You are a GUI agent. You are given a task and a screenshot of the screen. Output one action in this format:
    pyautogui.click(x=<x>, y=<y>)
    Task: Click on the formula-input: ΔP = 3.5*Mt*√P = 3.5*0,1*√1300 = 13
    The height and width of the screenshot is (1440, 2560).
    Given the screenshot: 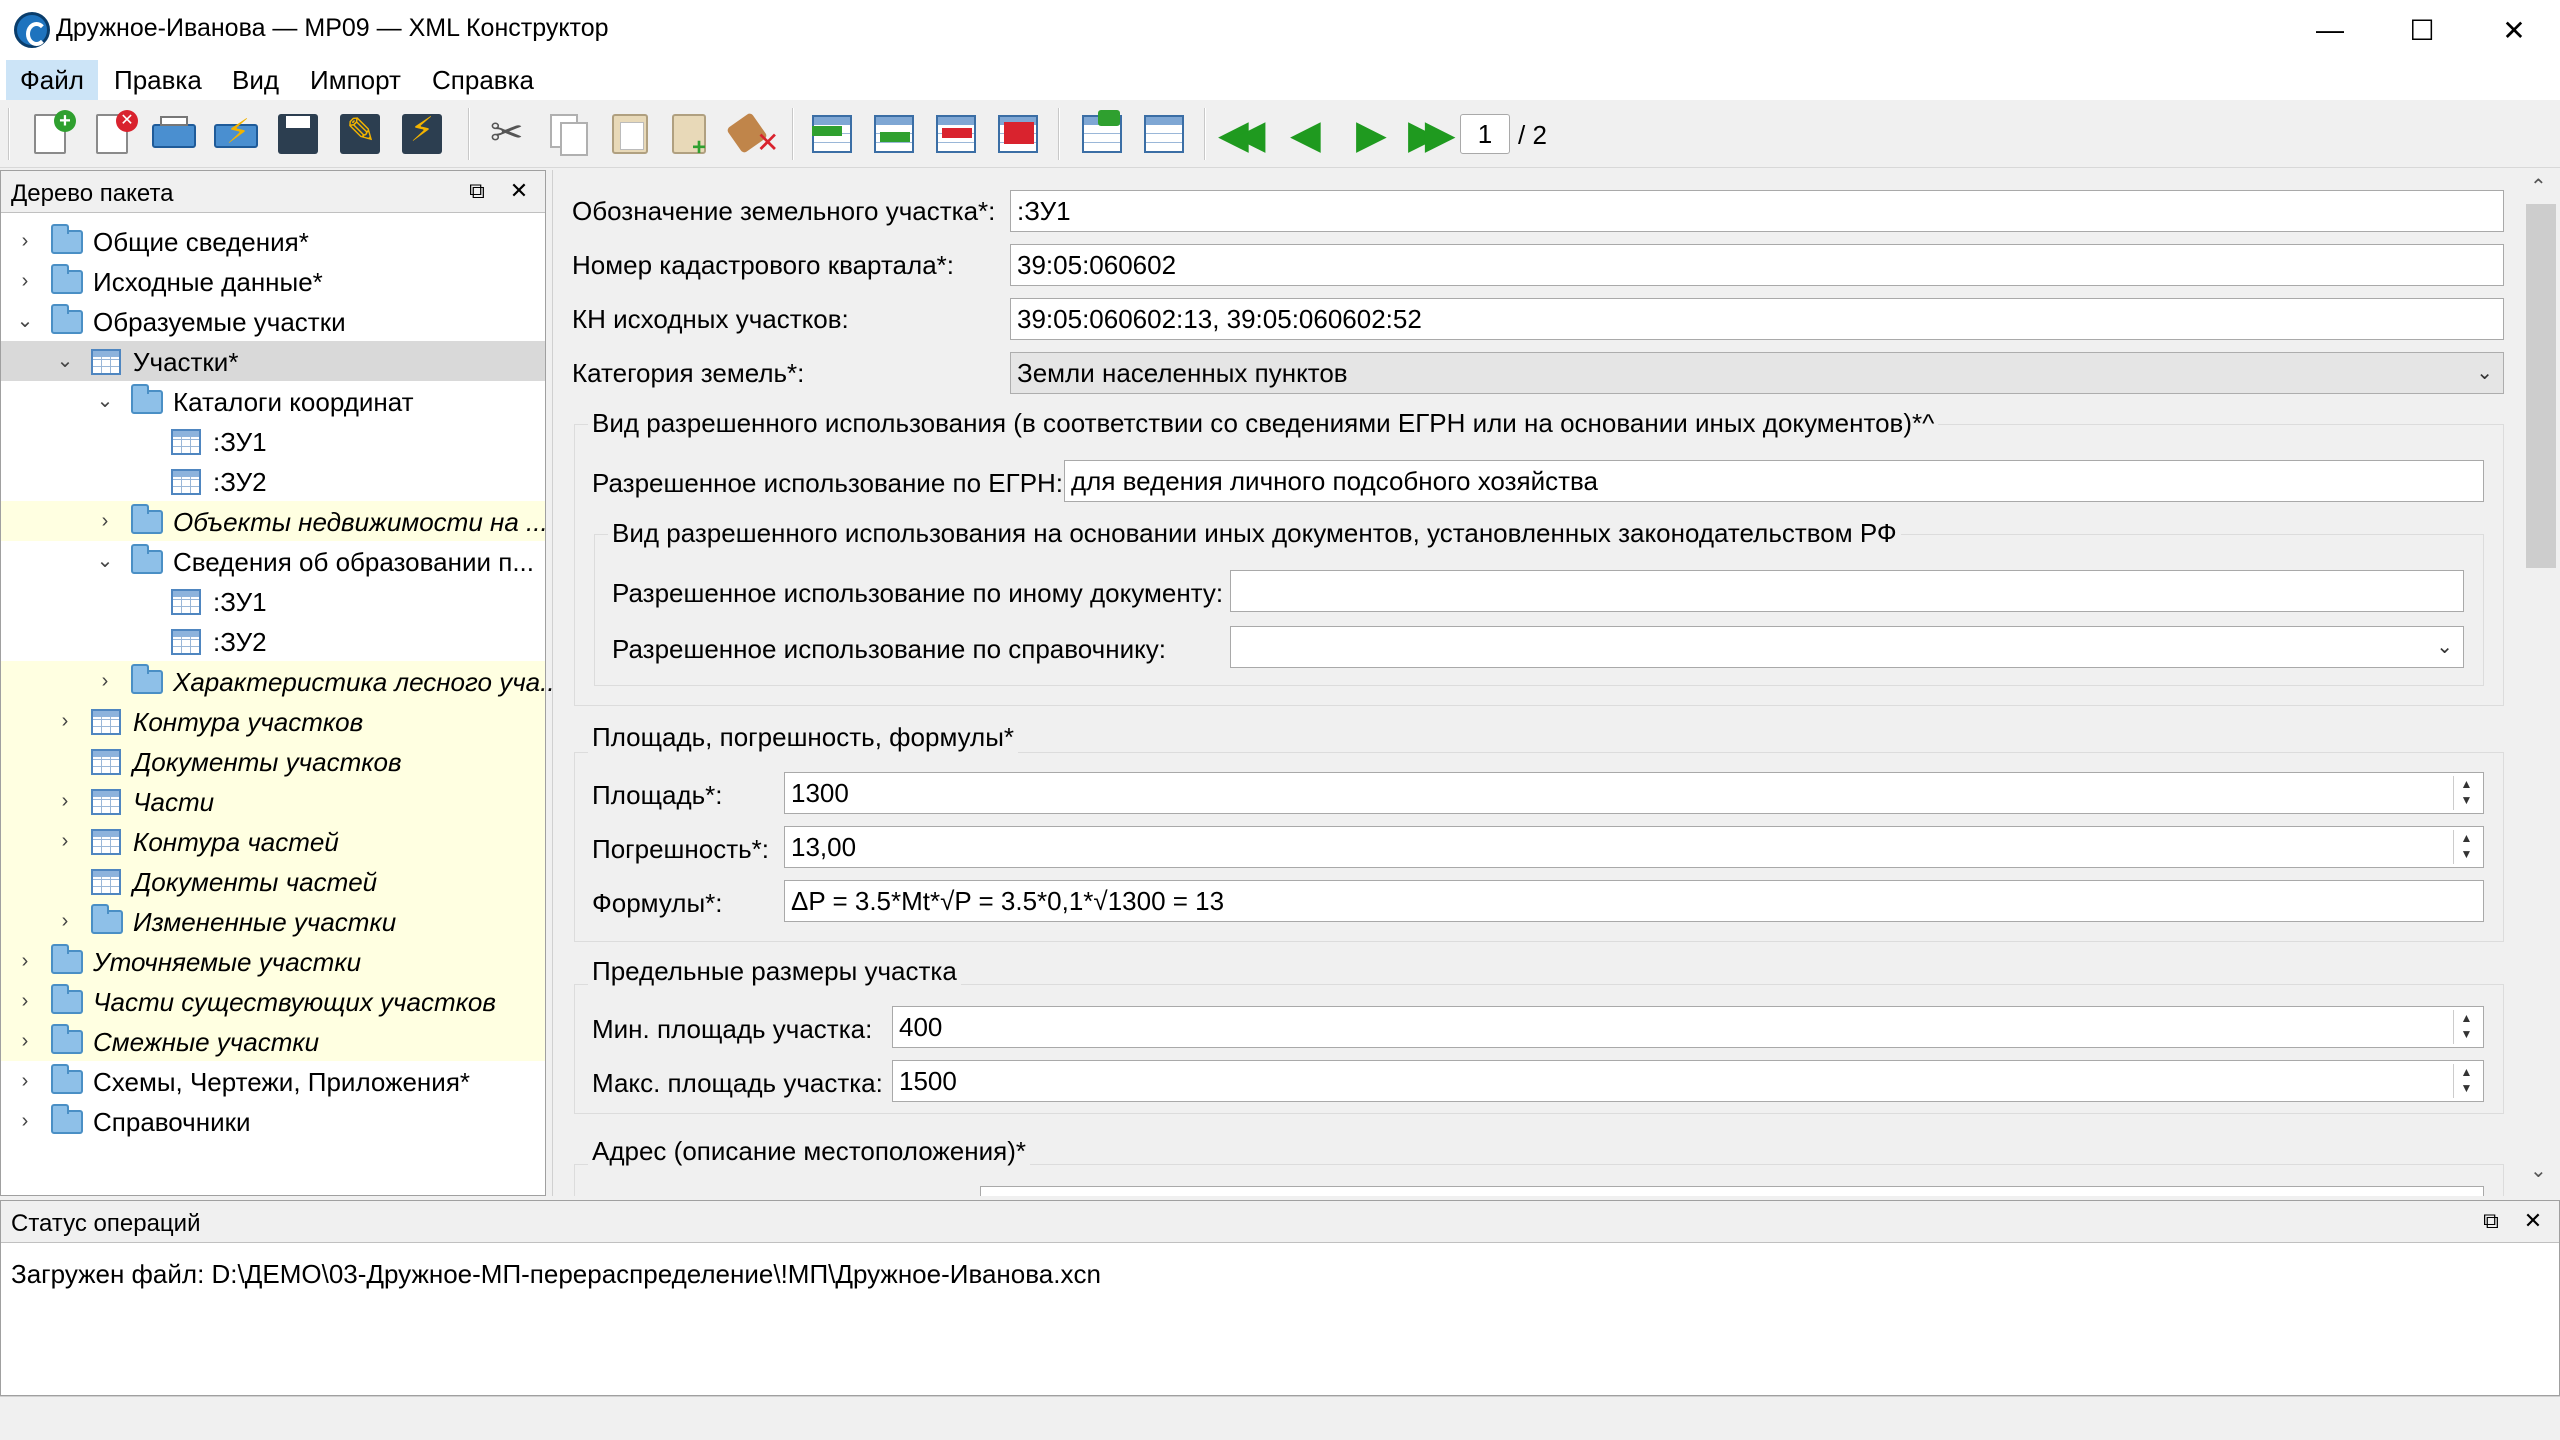 What is the action you would take?
    pyautogui.click(x=1634, y=901)
    